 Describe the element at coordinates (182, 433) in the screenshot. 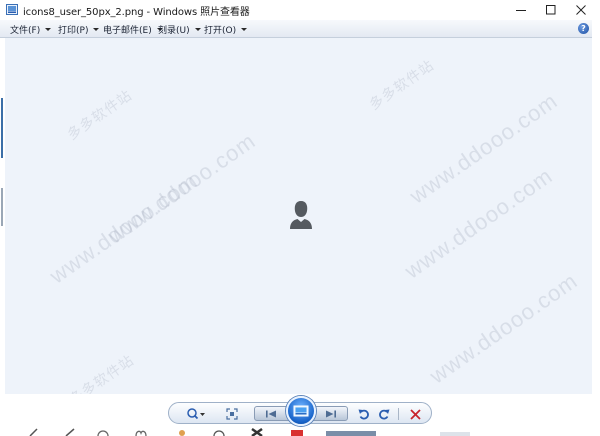

I see `background-person-icon` at that location.